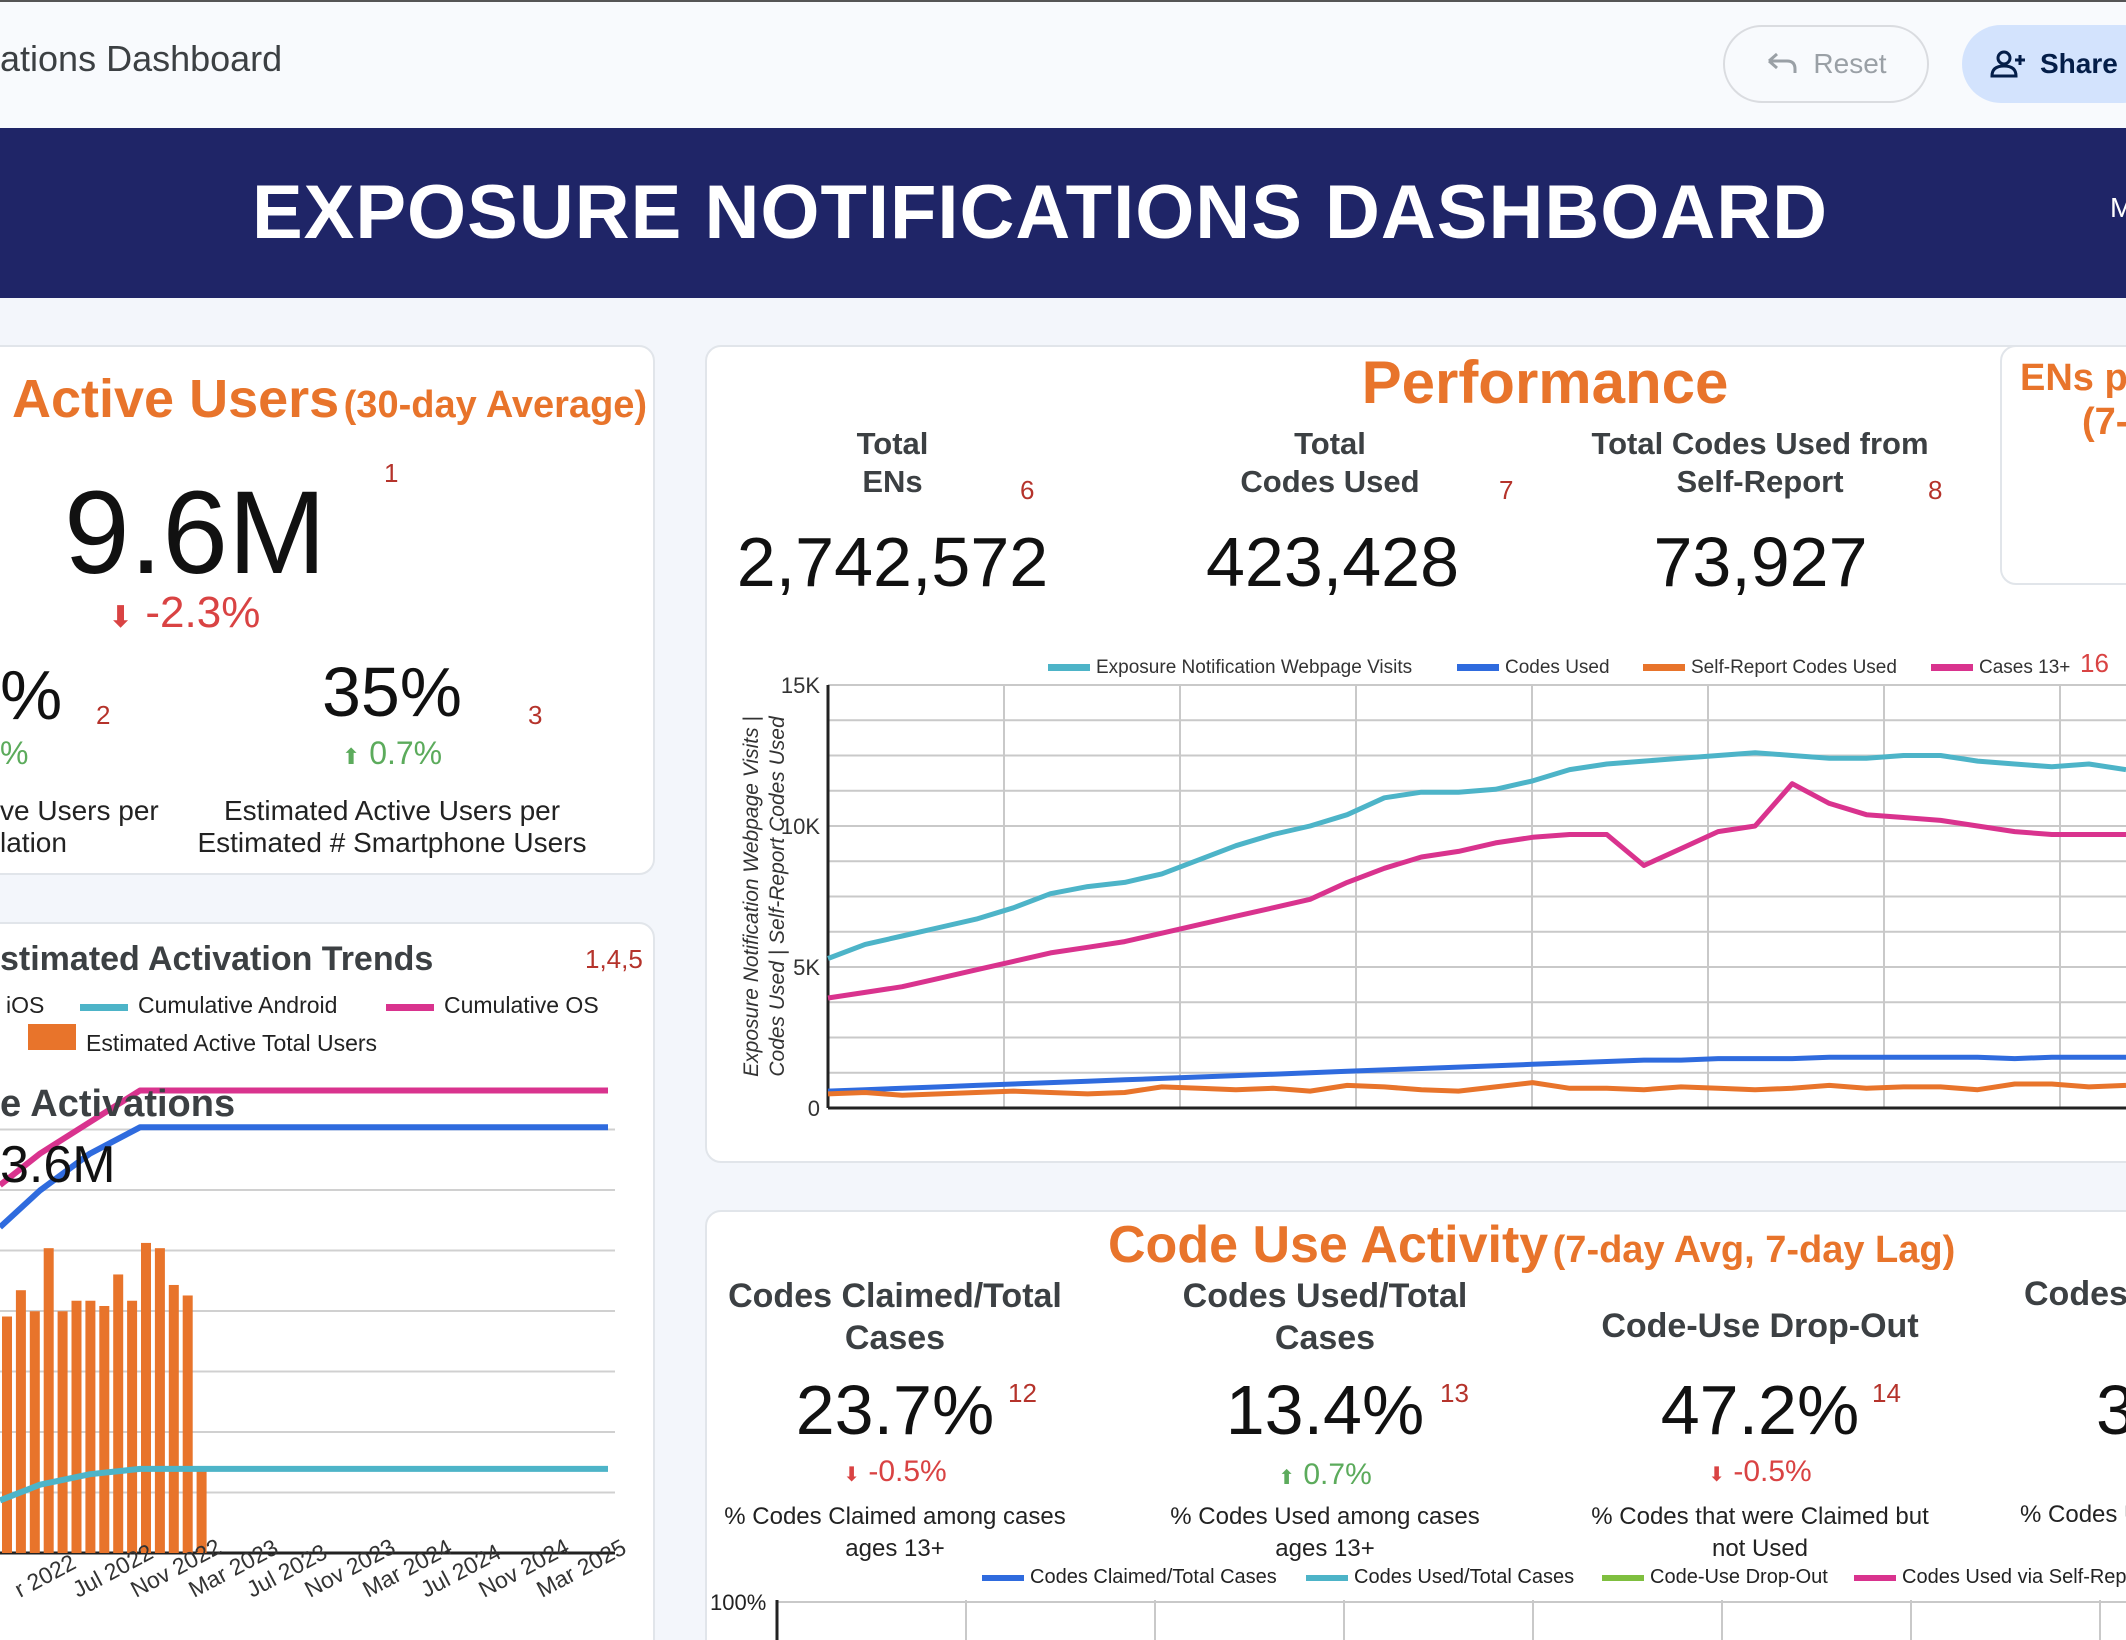 The width and height of the screenshot is (2126, 1640). I want to click on add-person-icon, so click(2007, 64).